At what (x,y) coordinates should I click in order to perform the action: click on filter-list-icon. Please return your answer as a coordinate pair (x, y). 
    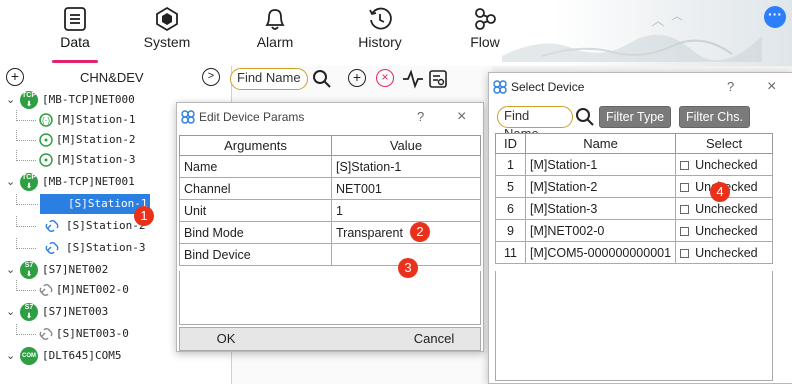
    Looking at the image, I should click on (438, 79).